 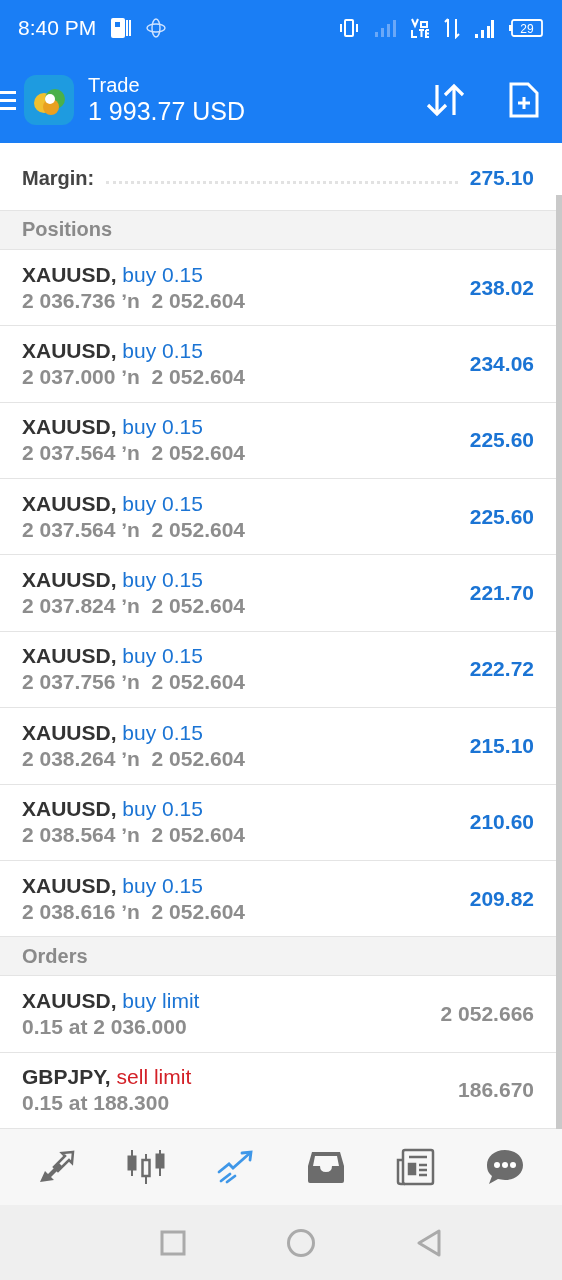 What do you see at coordinates (57, 28) in the screenshot?
I see `status-time: 8:40 PM` at bounding box center [57, 28].